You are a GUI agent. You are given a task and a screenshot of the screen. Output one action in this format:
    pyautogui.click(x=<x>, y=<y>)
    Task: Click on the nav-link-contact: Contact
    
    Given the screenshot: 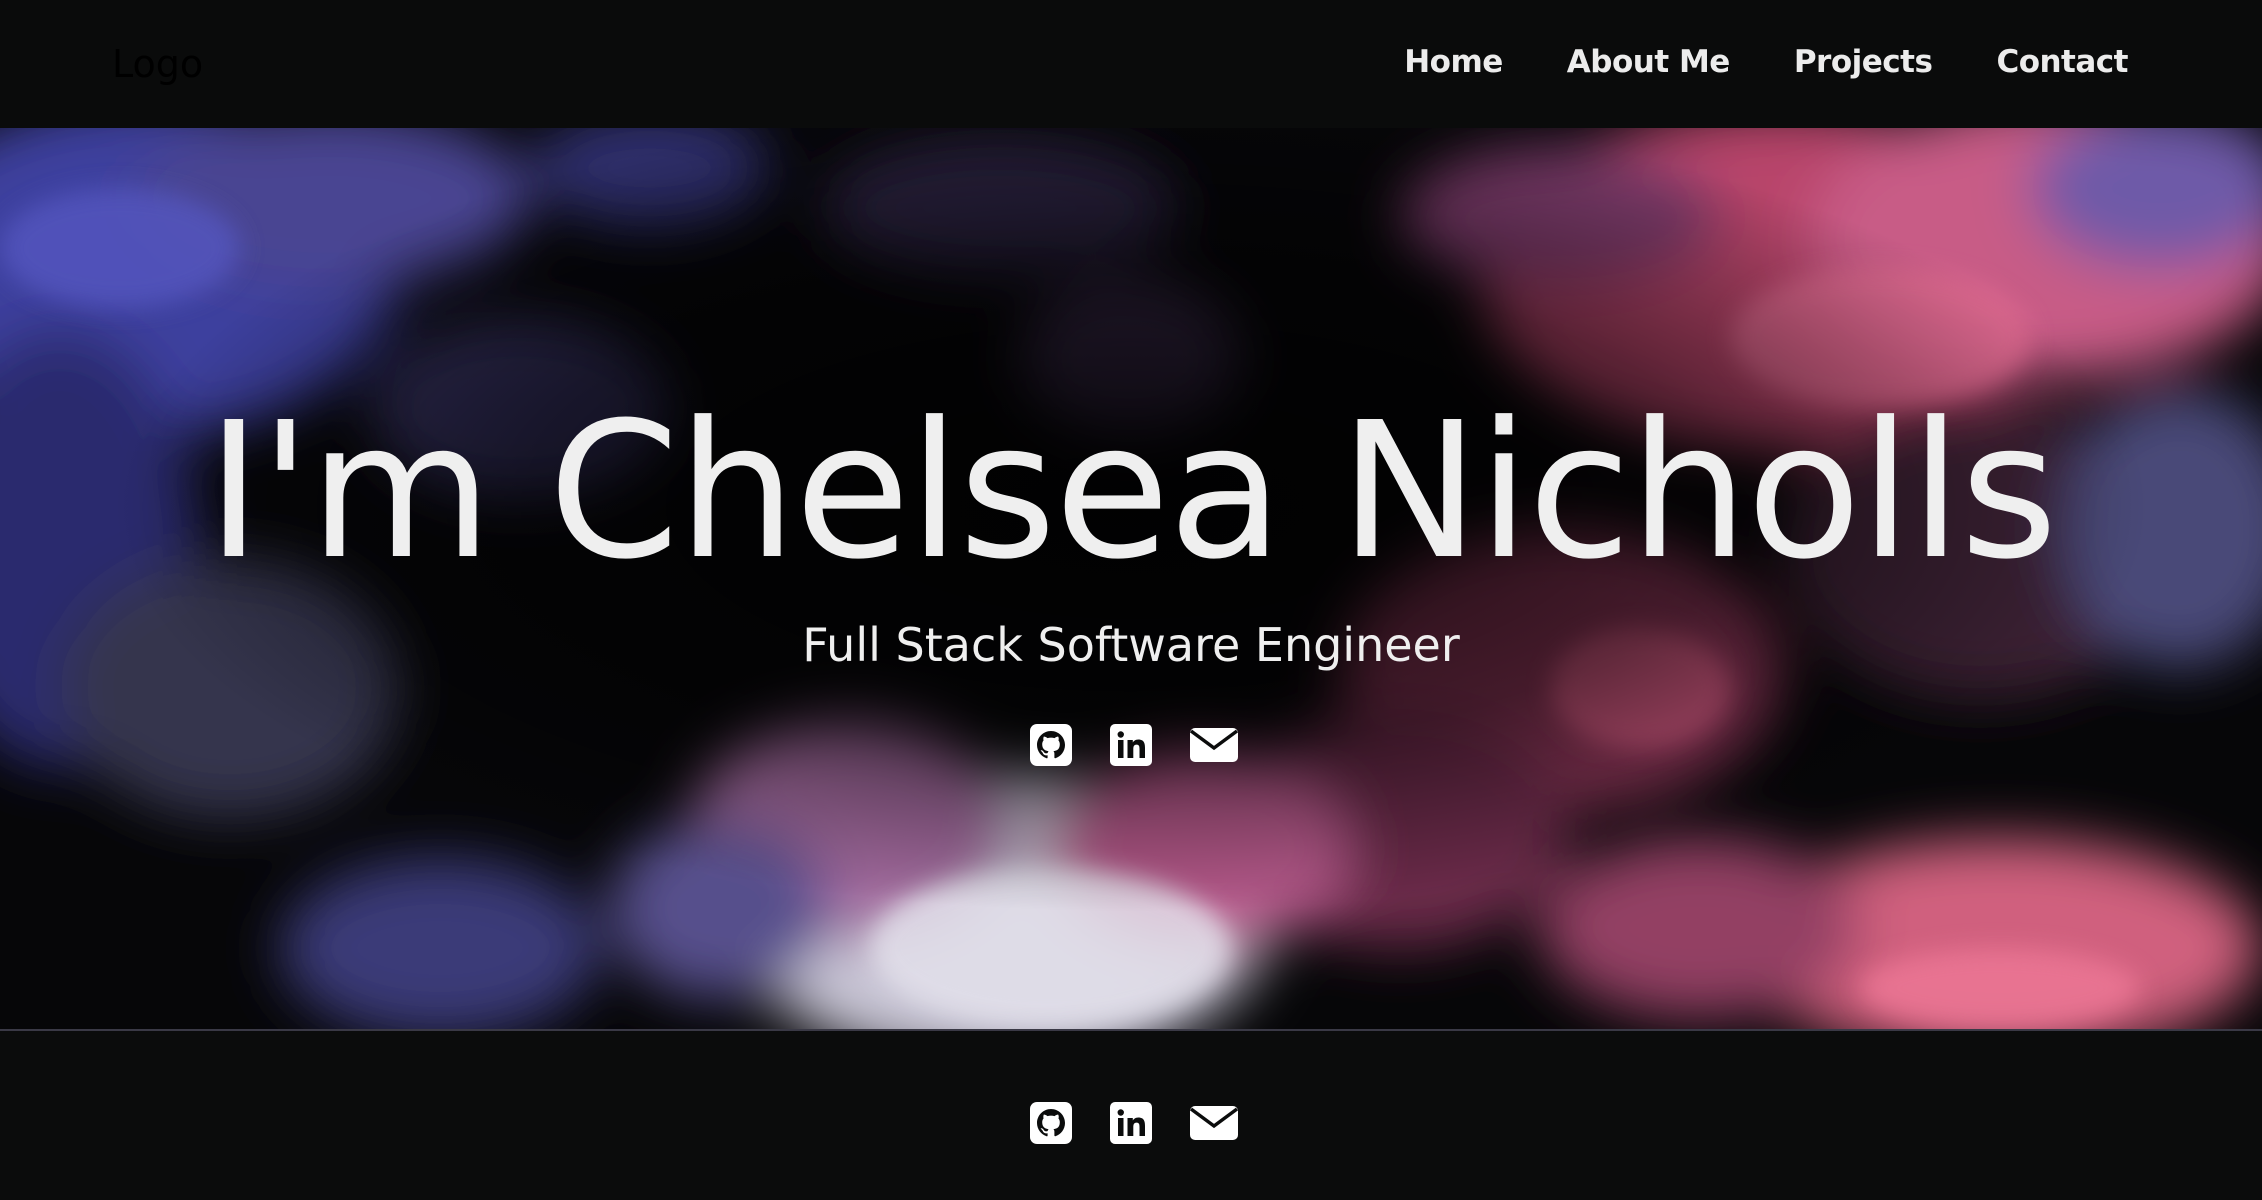 What is the action you would take?
    pyautogui.click(x=2062, y=62)
    